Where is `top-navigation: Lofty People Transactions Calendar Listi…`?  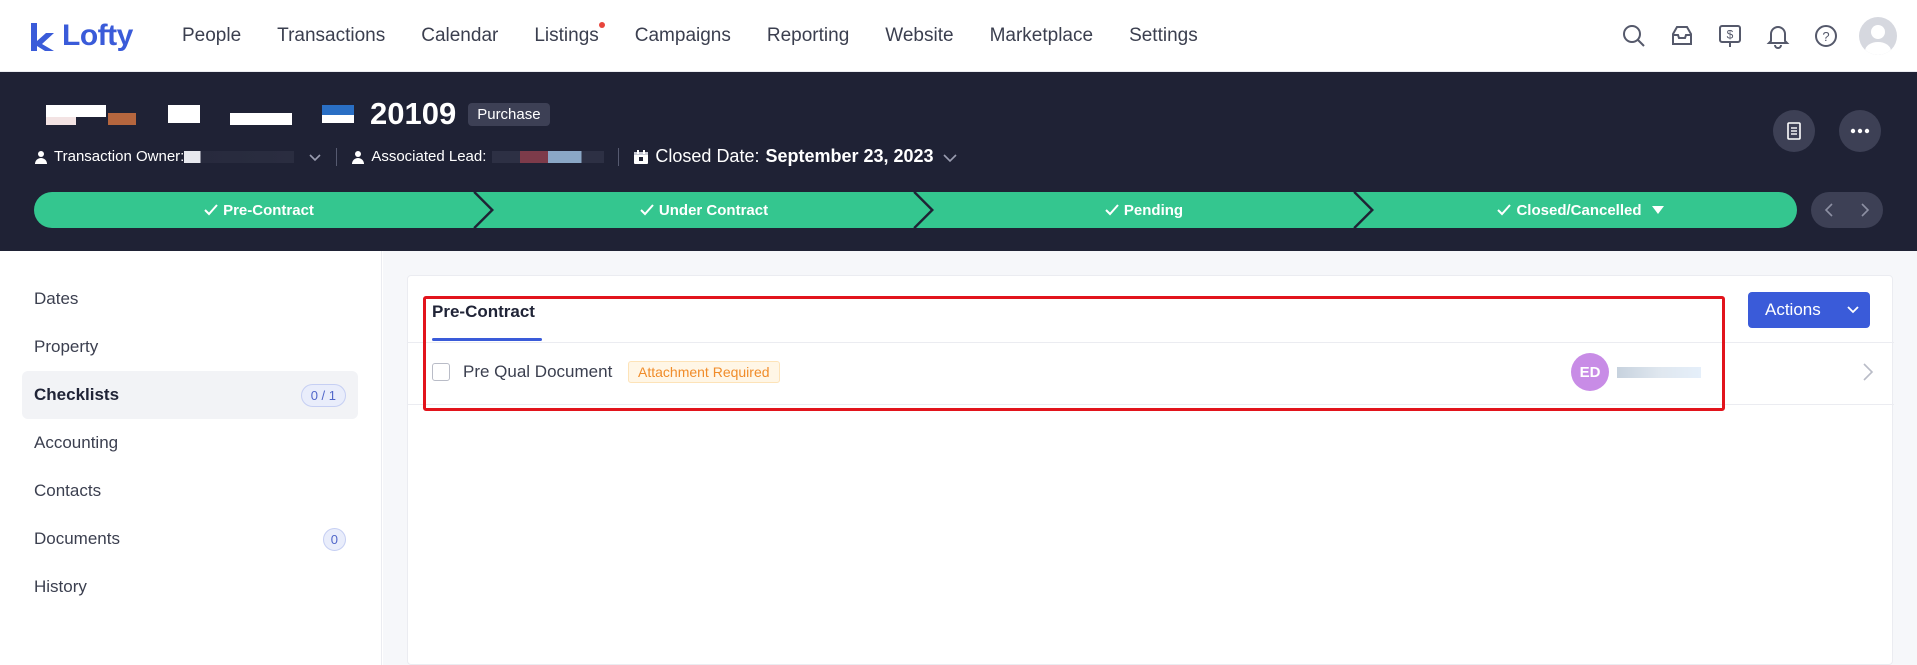 top-navigation: Lofty People Transactions Calendar Listi… is located at coordinates (958, 36).